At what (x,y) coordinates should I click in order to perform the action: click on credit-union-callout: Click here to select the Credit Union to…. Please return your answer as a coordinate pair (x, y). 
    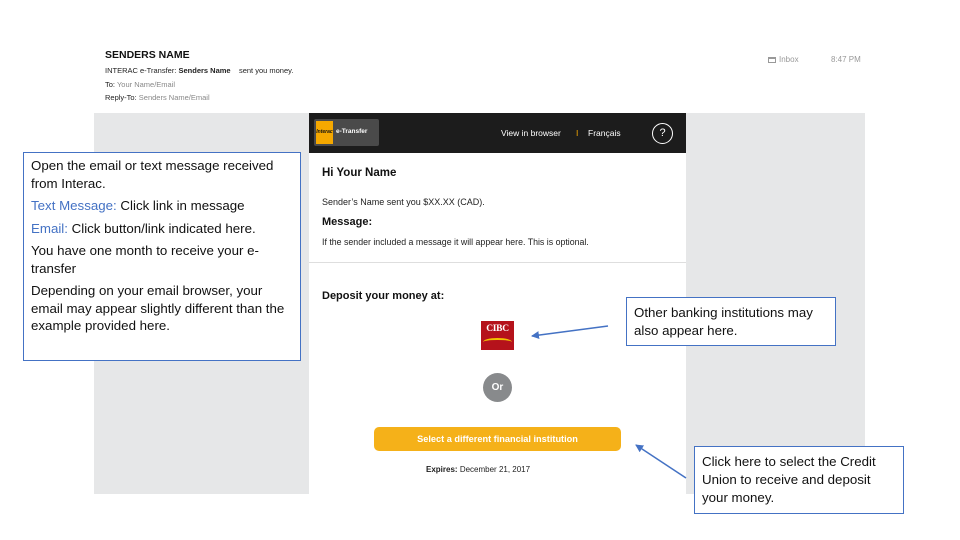
    Looking at the image, I should click on (799, 480).